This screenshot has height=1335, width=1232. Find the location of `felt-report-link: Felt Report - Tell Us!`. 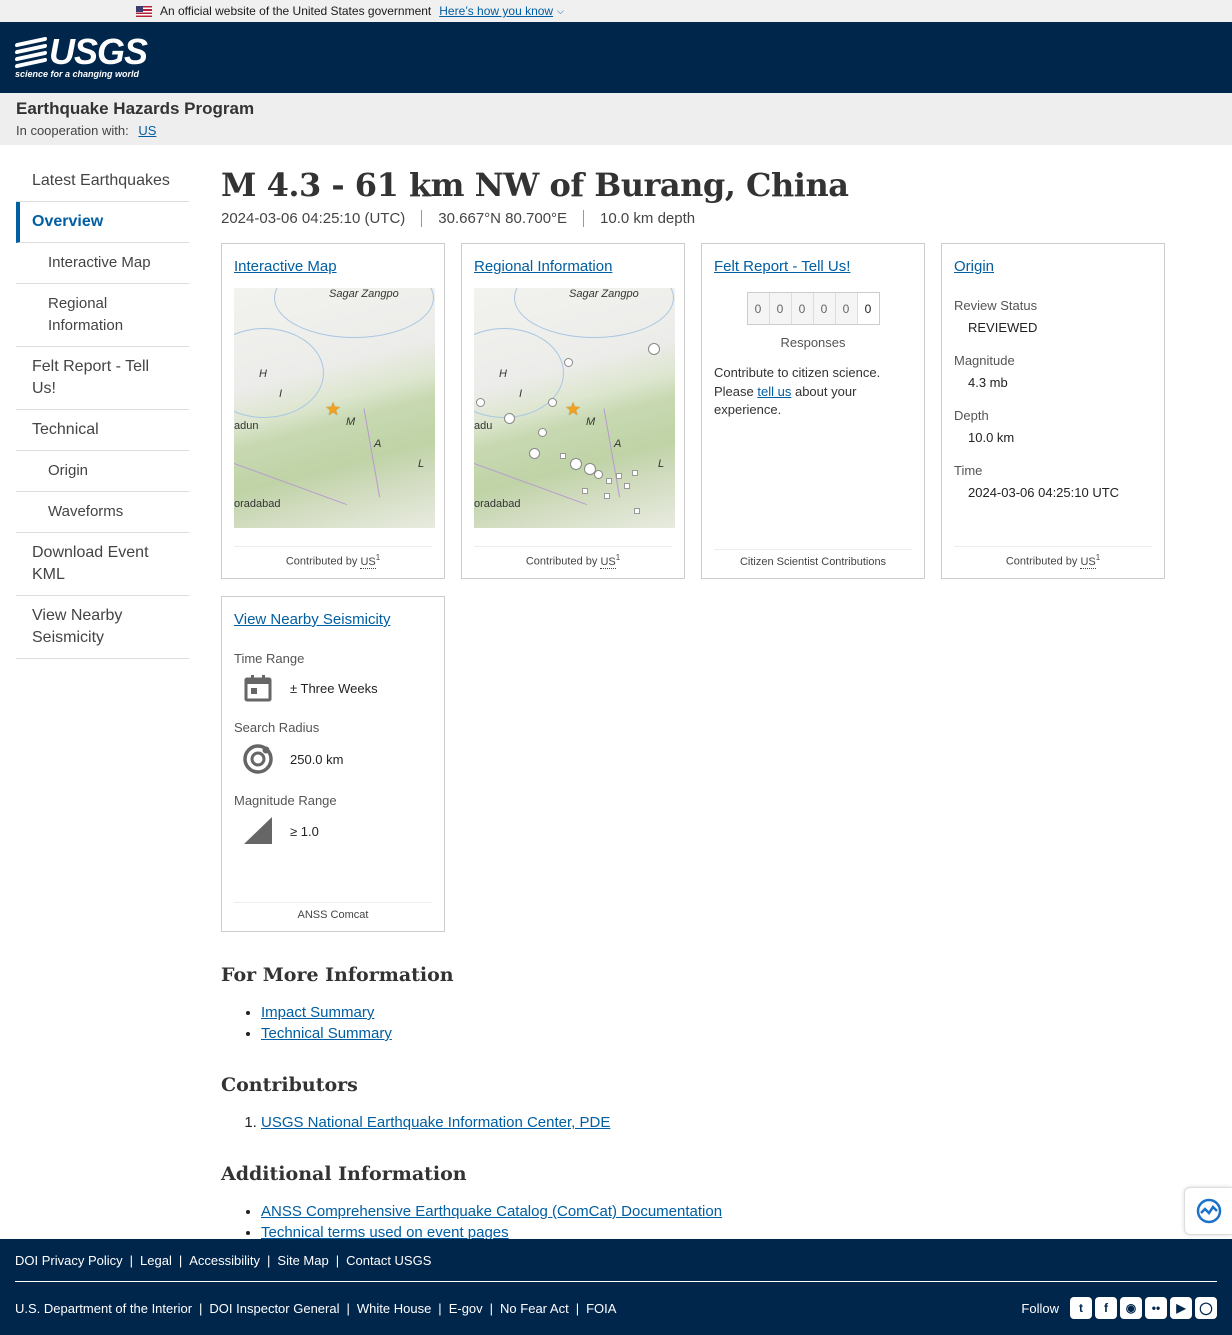

felt-report-link: Felt Report - Tell Us! is located at coordinates (782, 266).